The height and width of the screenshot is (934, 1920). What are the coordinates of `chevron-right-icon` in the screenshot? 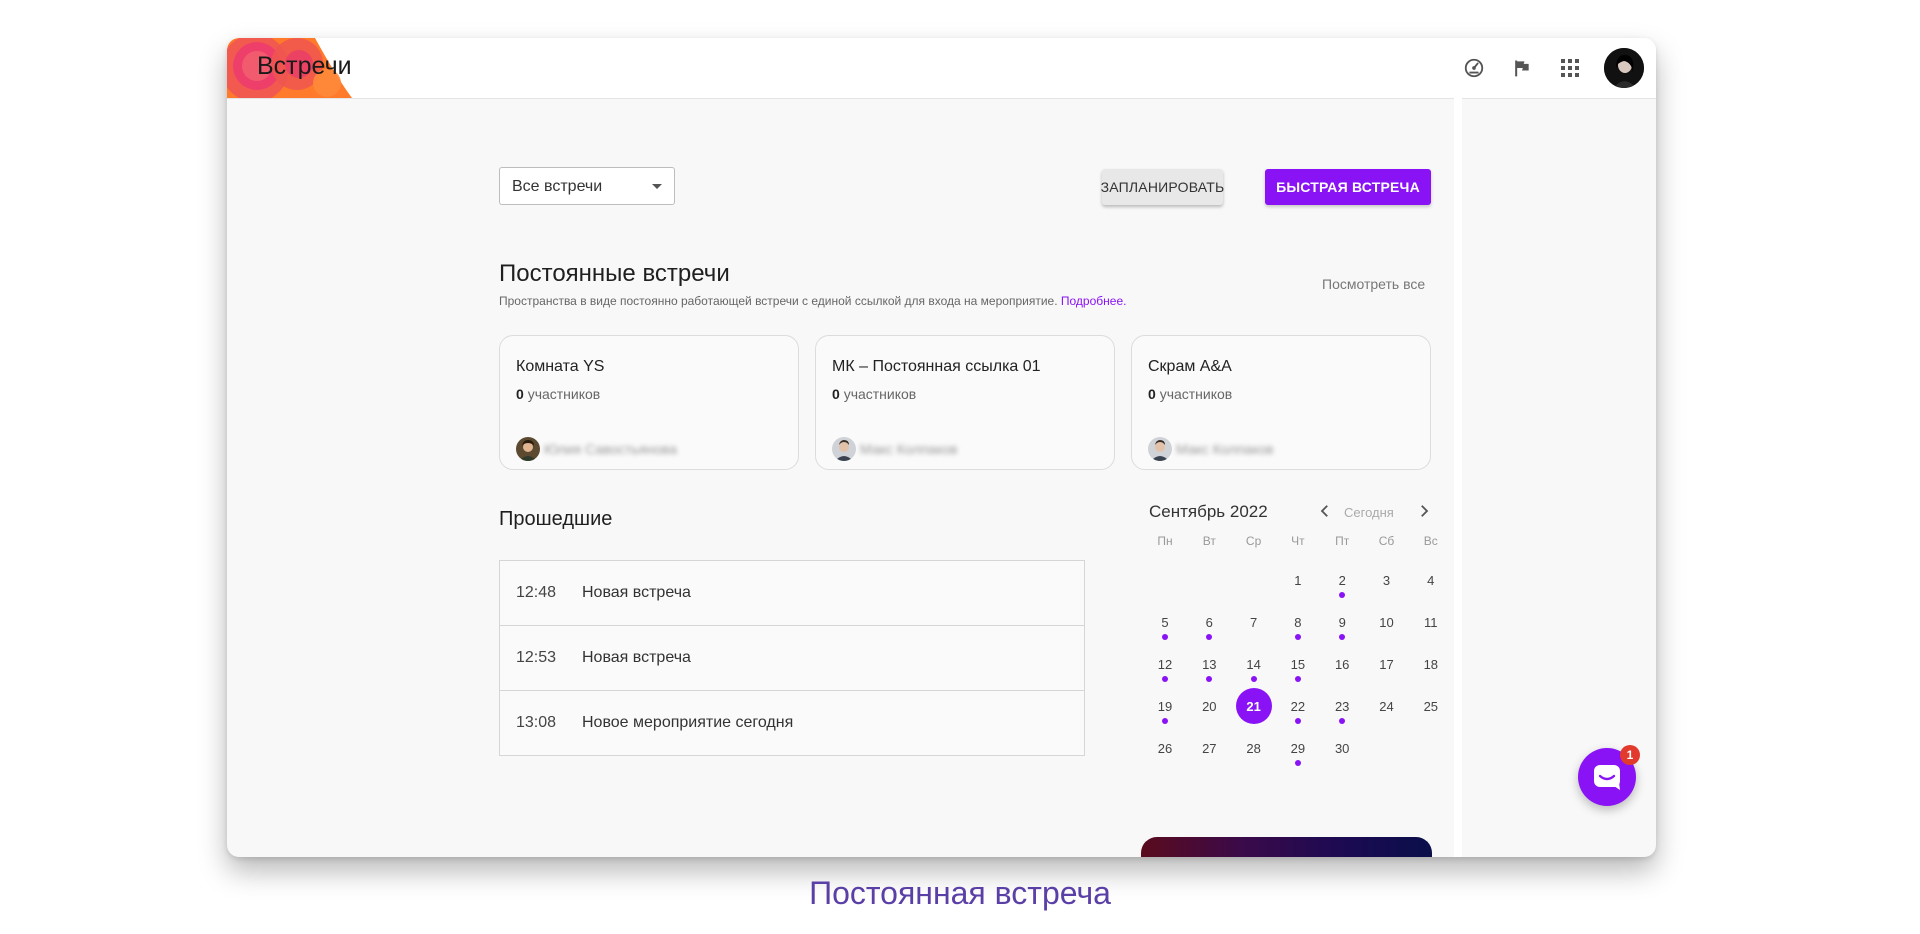 It's located at (1424, 513).